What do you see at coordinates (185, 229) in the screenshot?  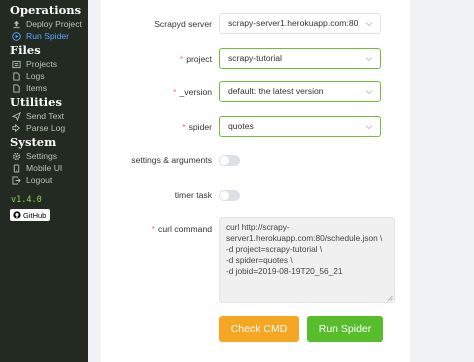 I see `curl-command-label-text: curl command` at bounding box center [185, 229].